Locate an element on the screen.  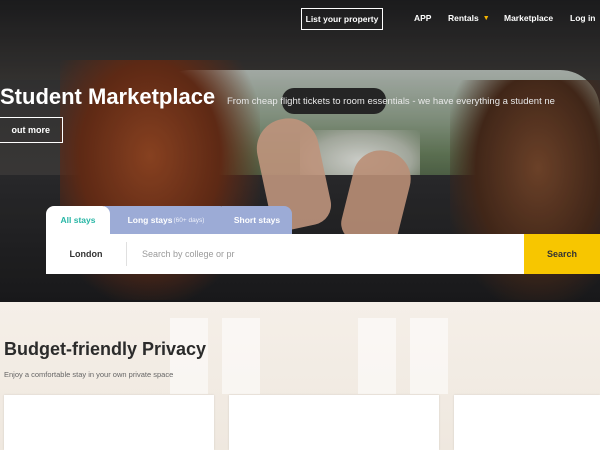
nav-login-label: Log in is located at coordinates (583, 18).